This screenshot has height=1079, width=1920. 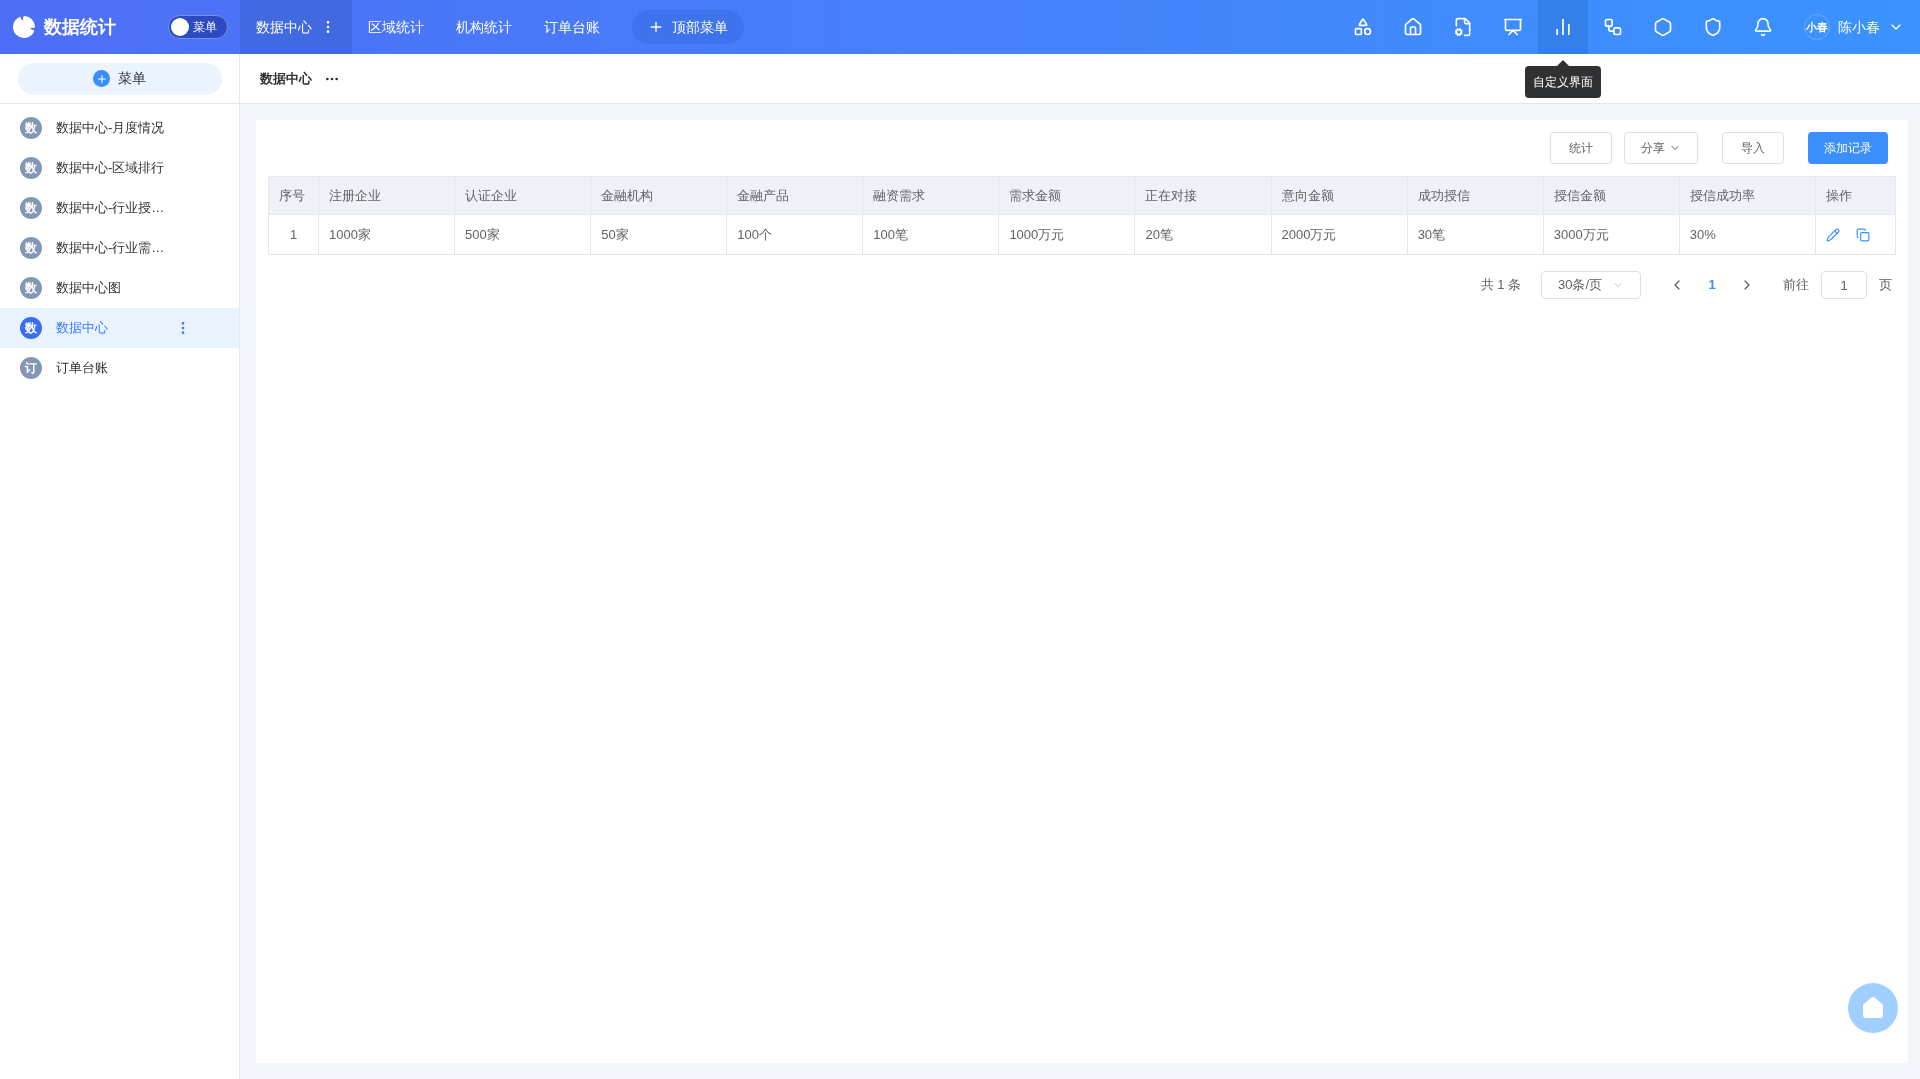 What do you see at coordinates (1855, 195) in the screenshot?
I see `column-header: 操作` at bounding box center [1855, 195].